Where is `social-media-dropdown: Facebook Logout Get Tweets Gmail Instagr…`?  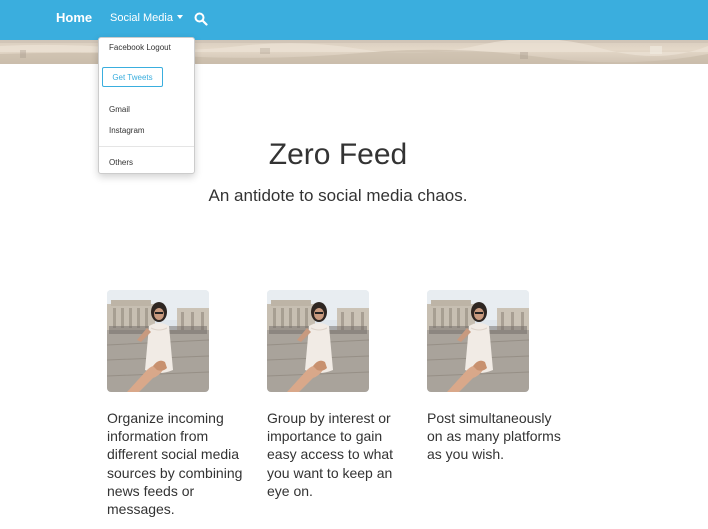 social-media-dropdown: Facebook Logout Get Tweets Gmail Instagr… is located at coordinates (146, 105).